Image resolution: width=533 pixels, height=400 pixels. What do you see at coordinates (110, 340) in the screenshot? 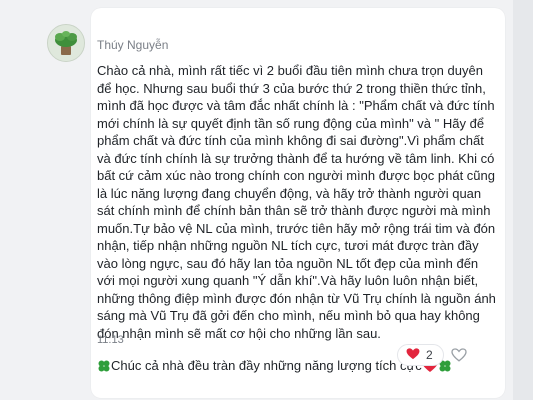
I see `message-time: 11:13` at bounding box center [110, 340].